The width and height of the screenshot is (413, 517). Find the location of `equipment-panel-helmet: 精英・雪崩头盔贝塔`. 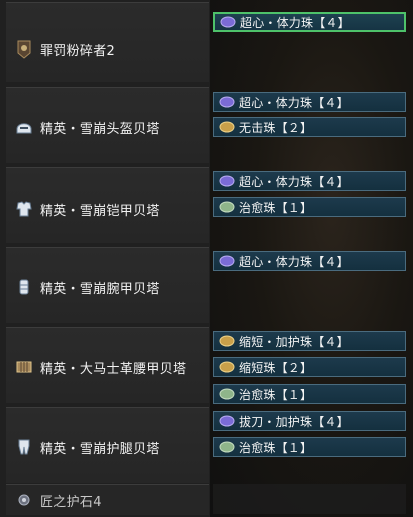

equipment-panel-helmet: 精英・雪崩头盔贝塔 is located at coordinates (107, 125).